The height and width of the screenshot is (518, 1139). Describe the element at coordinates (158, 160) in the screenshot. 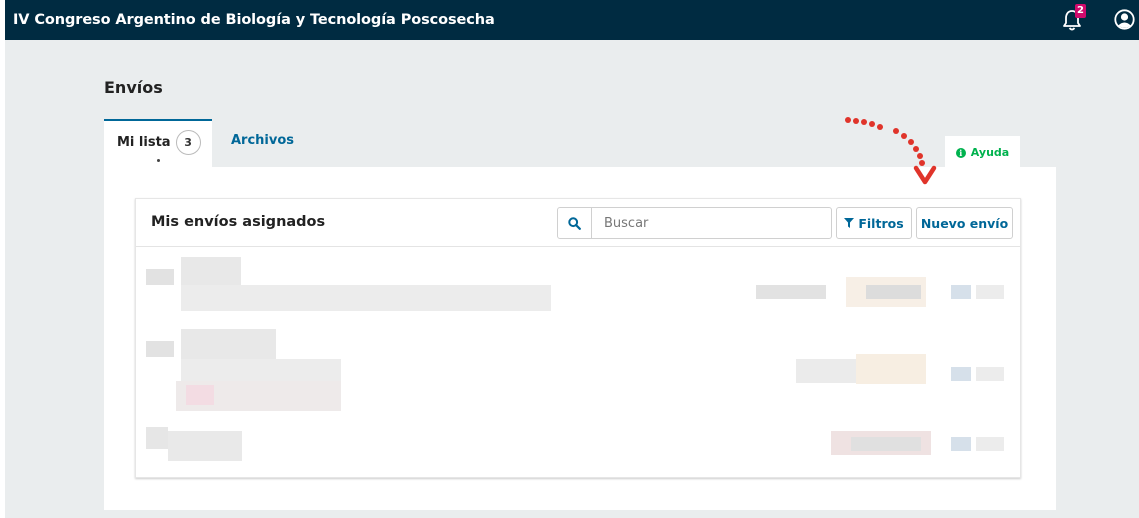

I see `active-tab-dot` at that location.